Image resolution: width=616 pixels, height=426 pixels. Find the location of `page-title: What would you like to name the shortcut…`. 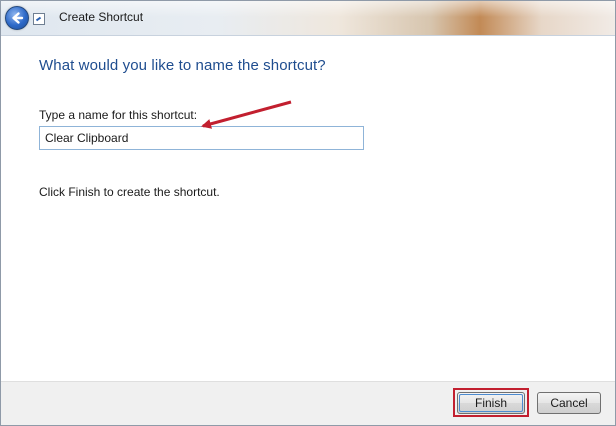

page-title: What would you like to name the shortcut… is located at coordinates (182, 65).